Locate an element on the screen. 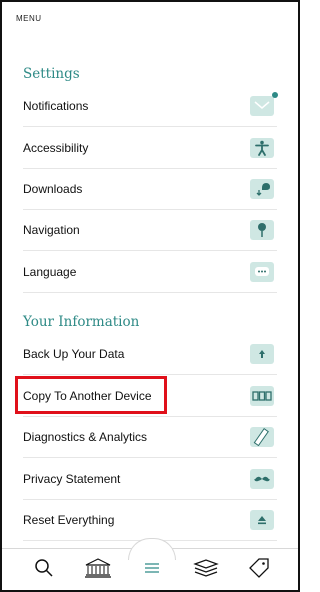 Image resolution: width=320 pixels, height=592 pixels. accessibility-row: Accessibility is located at coordinates (150, 148).